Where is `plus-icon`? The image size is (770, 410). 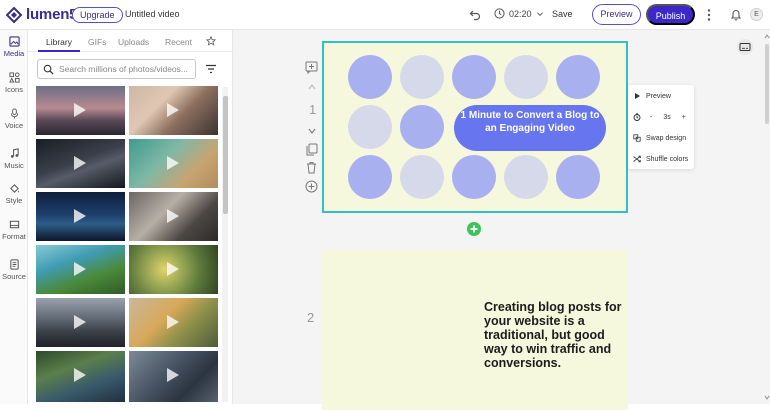 plus-icon is located at coordinates (474, 229).